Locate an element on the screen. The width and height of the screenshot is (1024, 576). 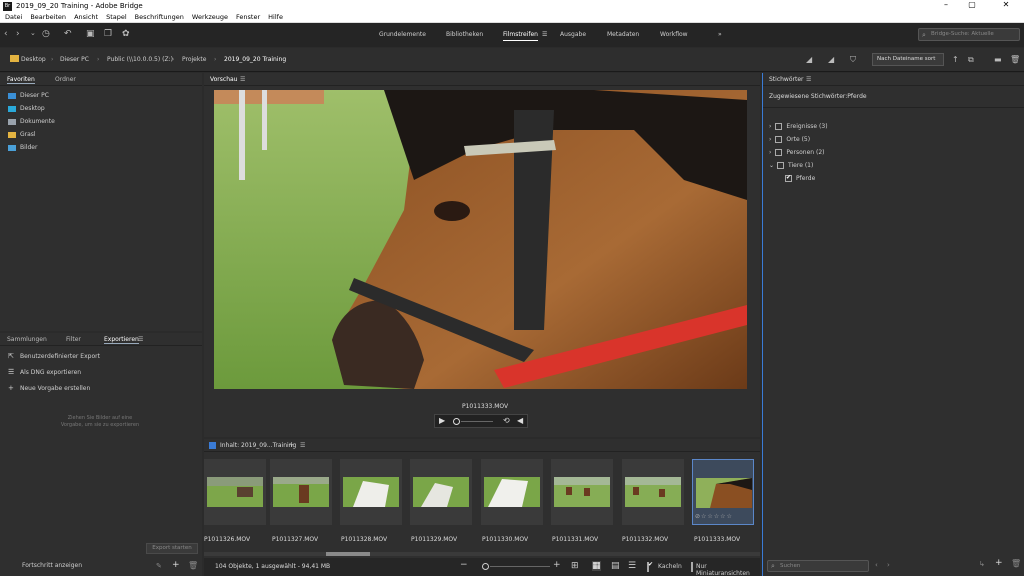
rating-stars: ⊘☆☆☆☆☆ is located at coordinates (714, 516).